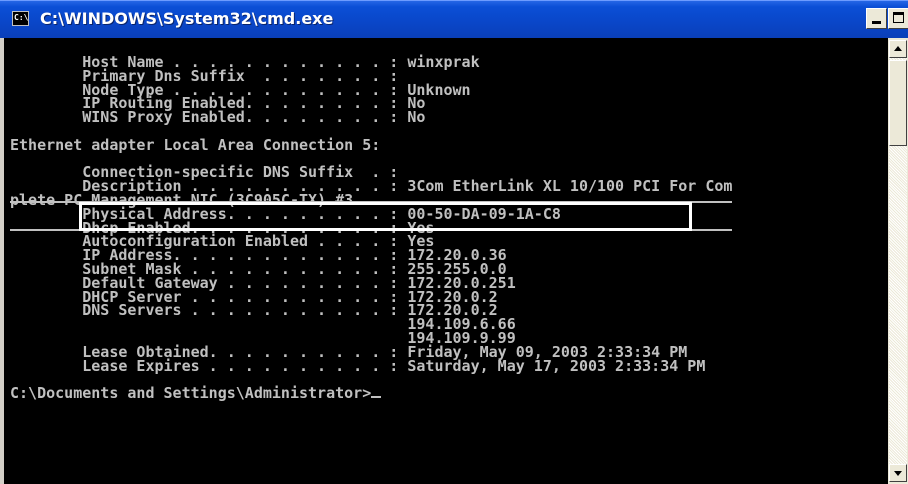 The image size is (908, 484). What do you see at coordinates (898, 103) in the screenshot?
I see `scroll-thumb` at bounding box center [898, 103].